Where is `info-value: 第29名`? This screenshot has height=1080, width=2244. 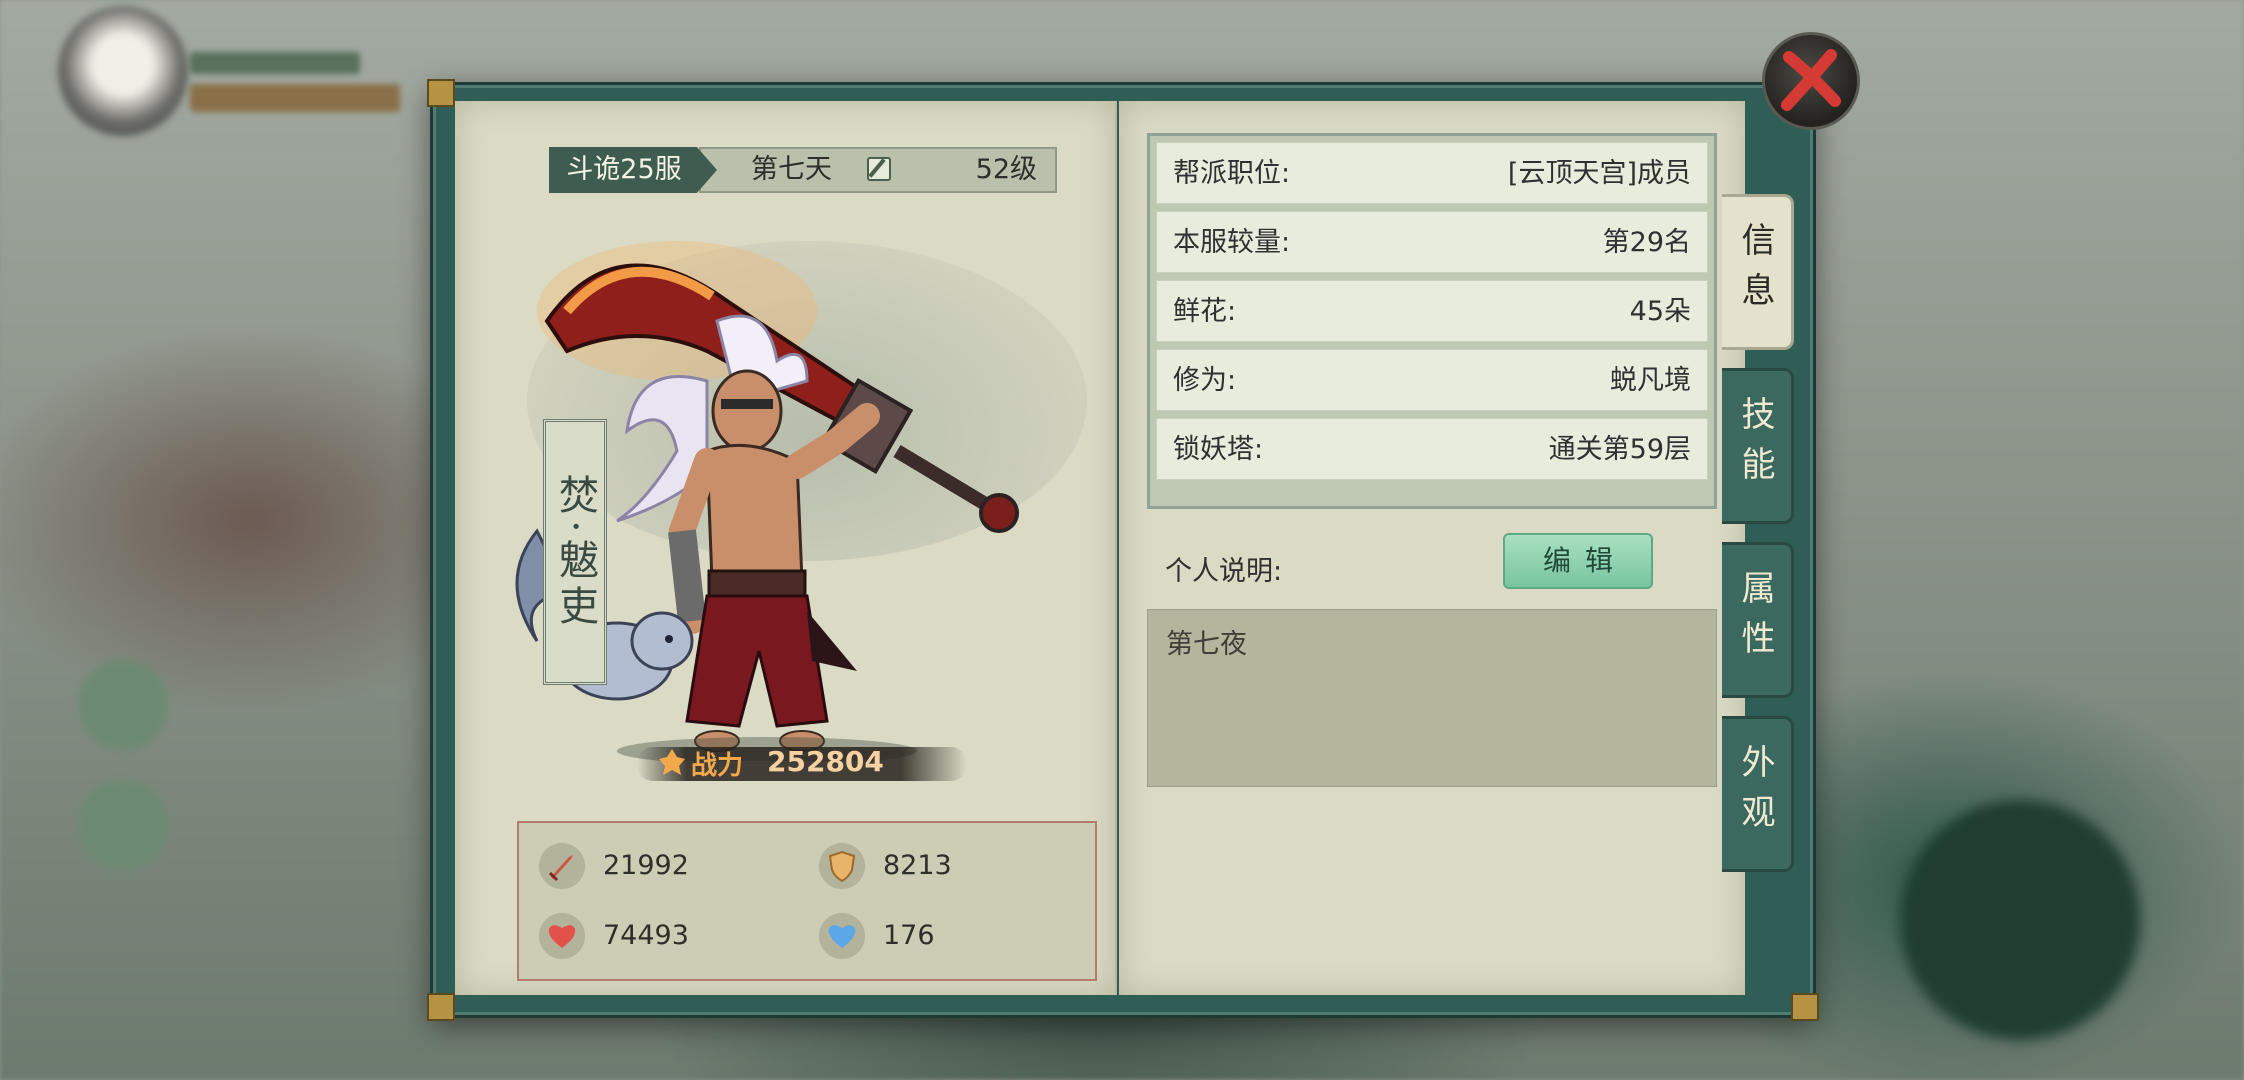
info-value: 第29名 is located at coordinates (1646, 242).